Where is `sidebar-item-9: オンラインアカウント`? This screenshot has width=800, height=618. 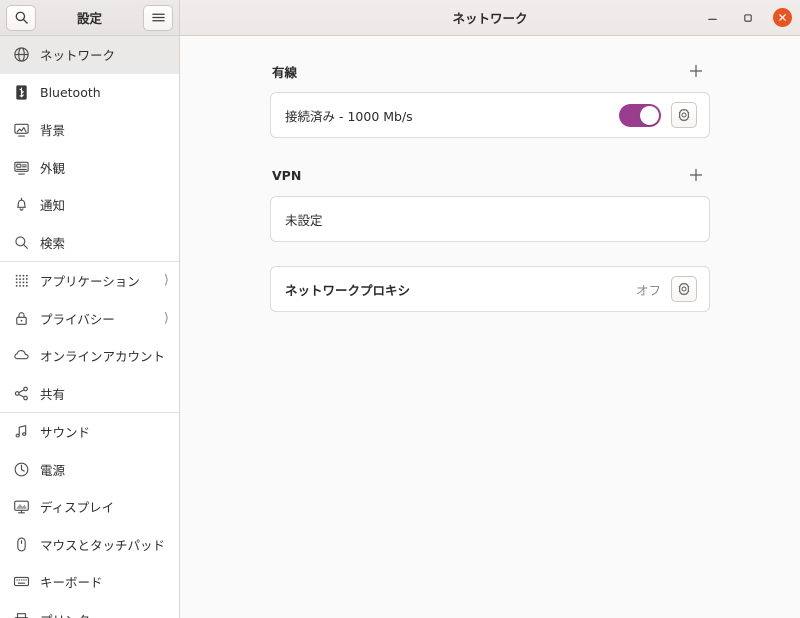
sidebar-item-9: オンラインアカウント is located at coordinates (89, 356).